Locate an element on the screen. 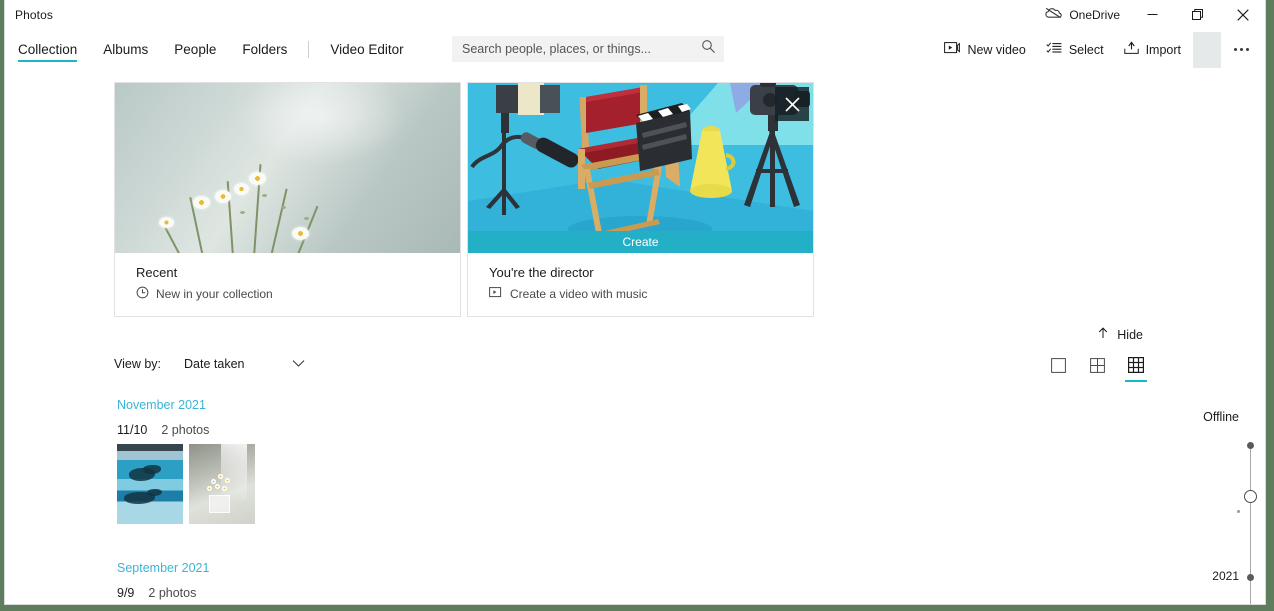  video-icon is located at coordinates (496, 293).